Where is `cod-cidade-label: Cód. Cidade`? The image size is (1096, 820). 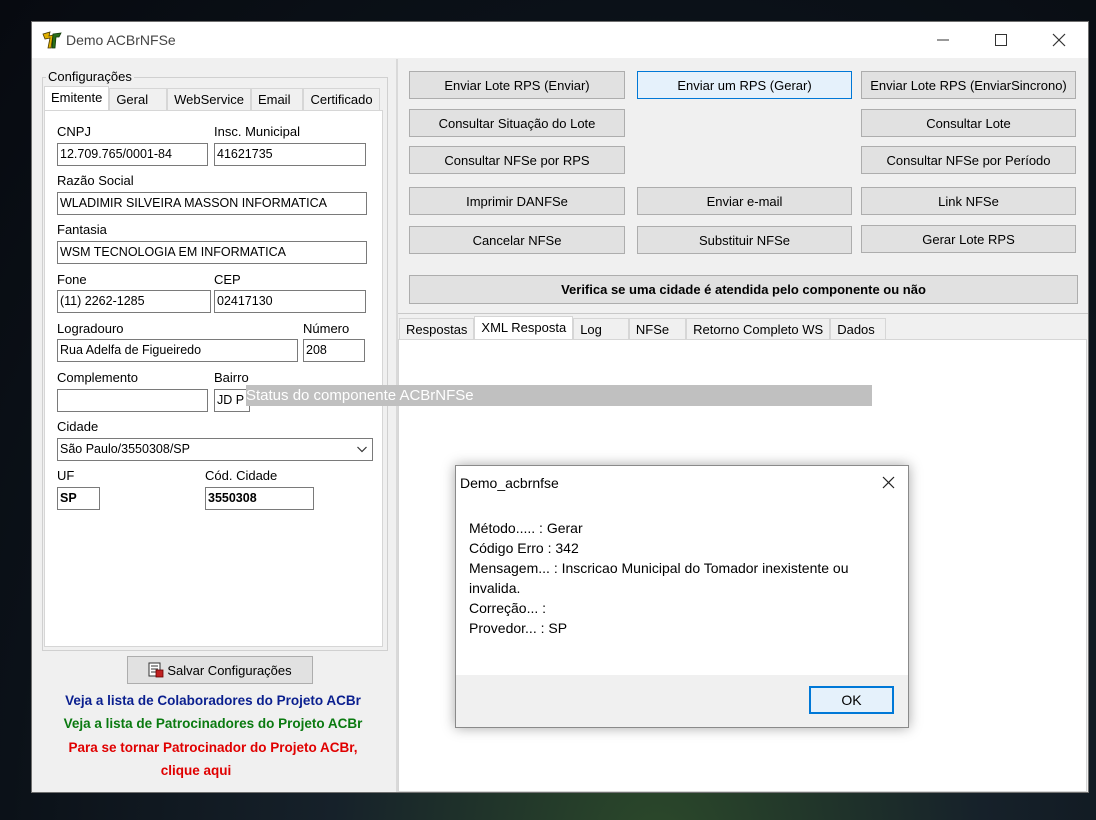 cod-cidade-label: Cód. Cidade is located at coordinates (241, 475).